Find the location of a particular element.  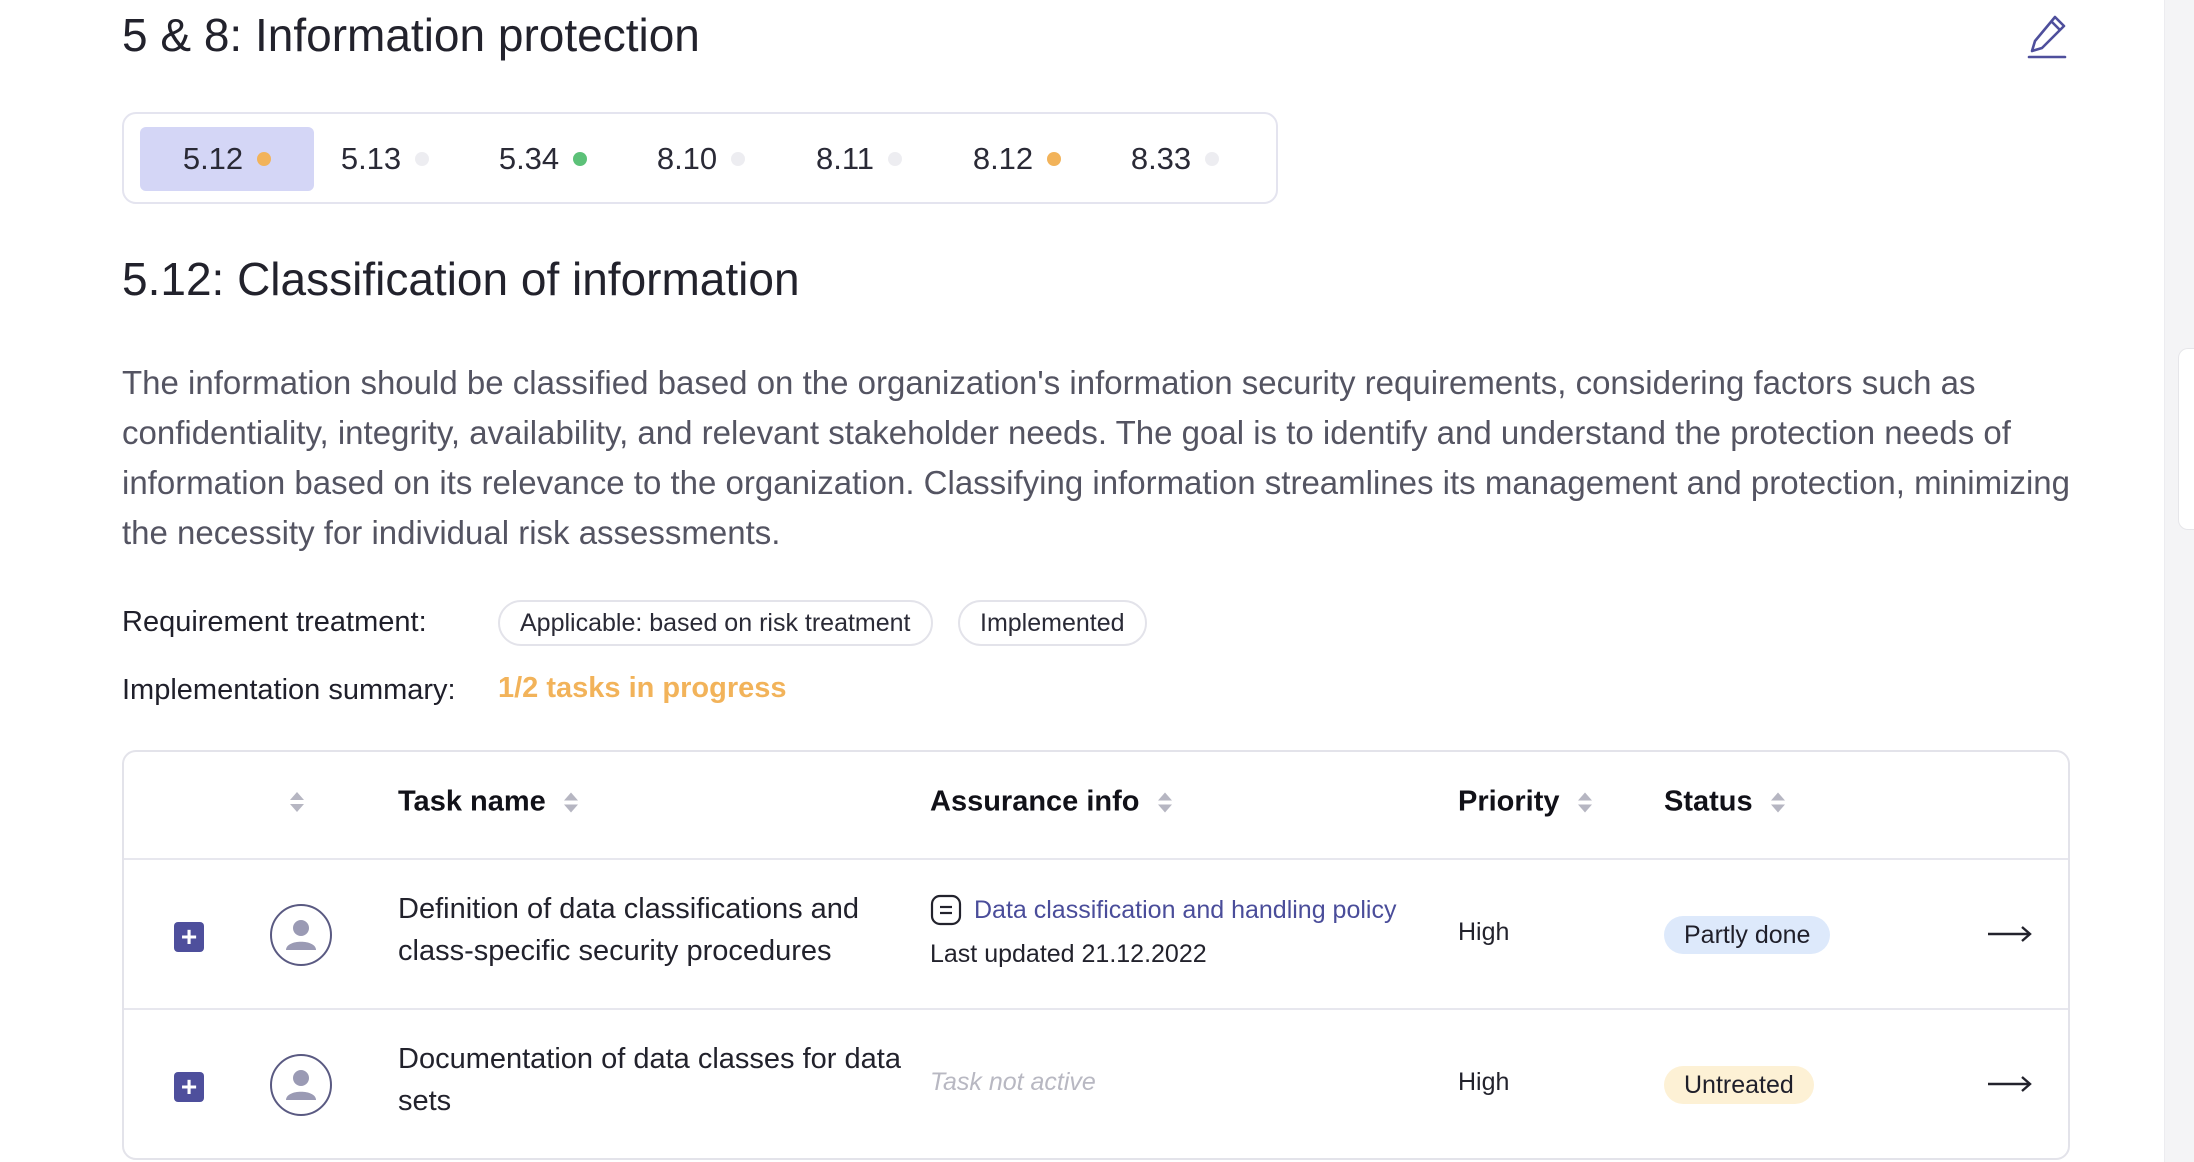

tab-8-11: 8.11 is located at coordinates (859, 159).